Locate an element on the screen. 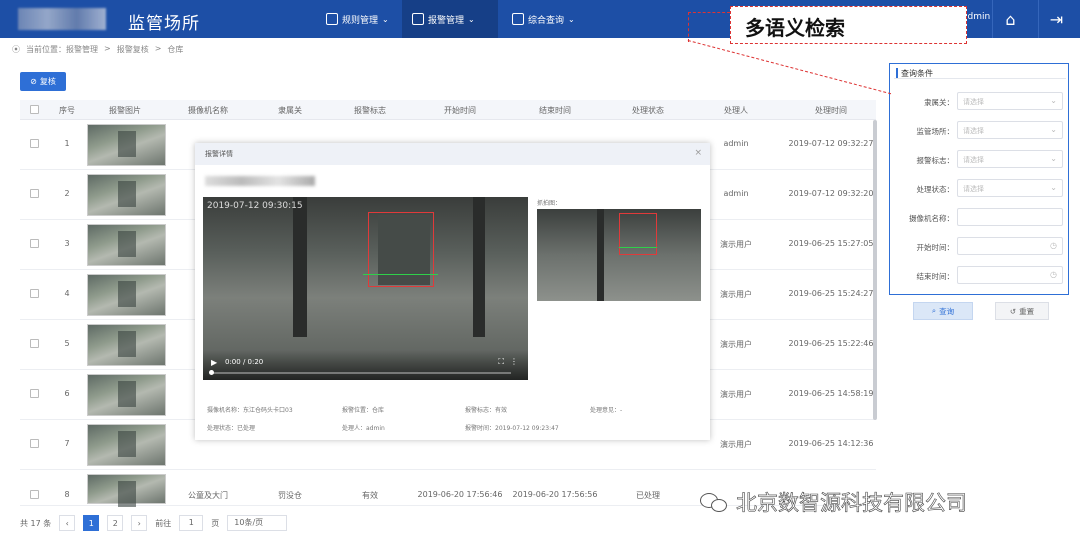 The width and height of the screenshot is (1080, 551). home-icon: ⌂ is located at coordinates (1010, 19).